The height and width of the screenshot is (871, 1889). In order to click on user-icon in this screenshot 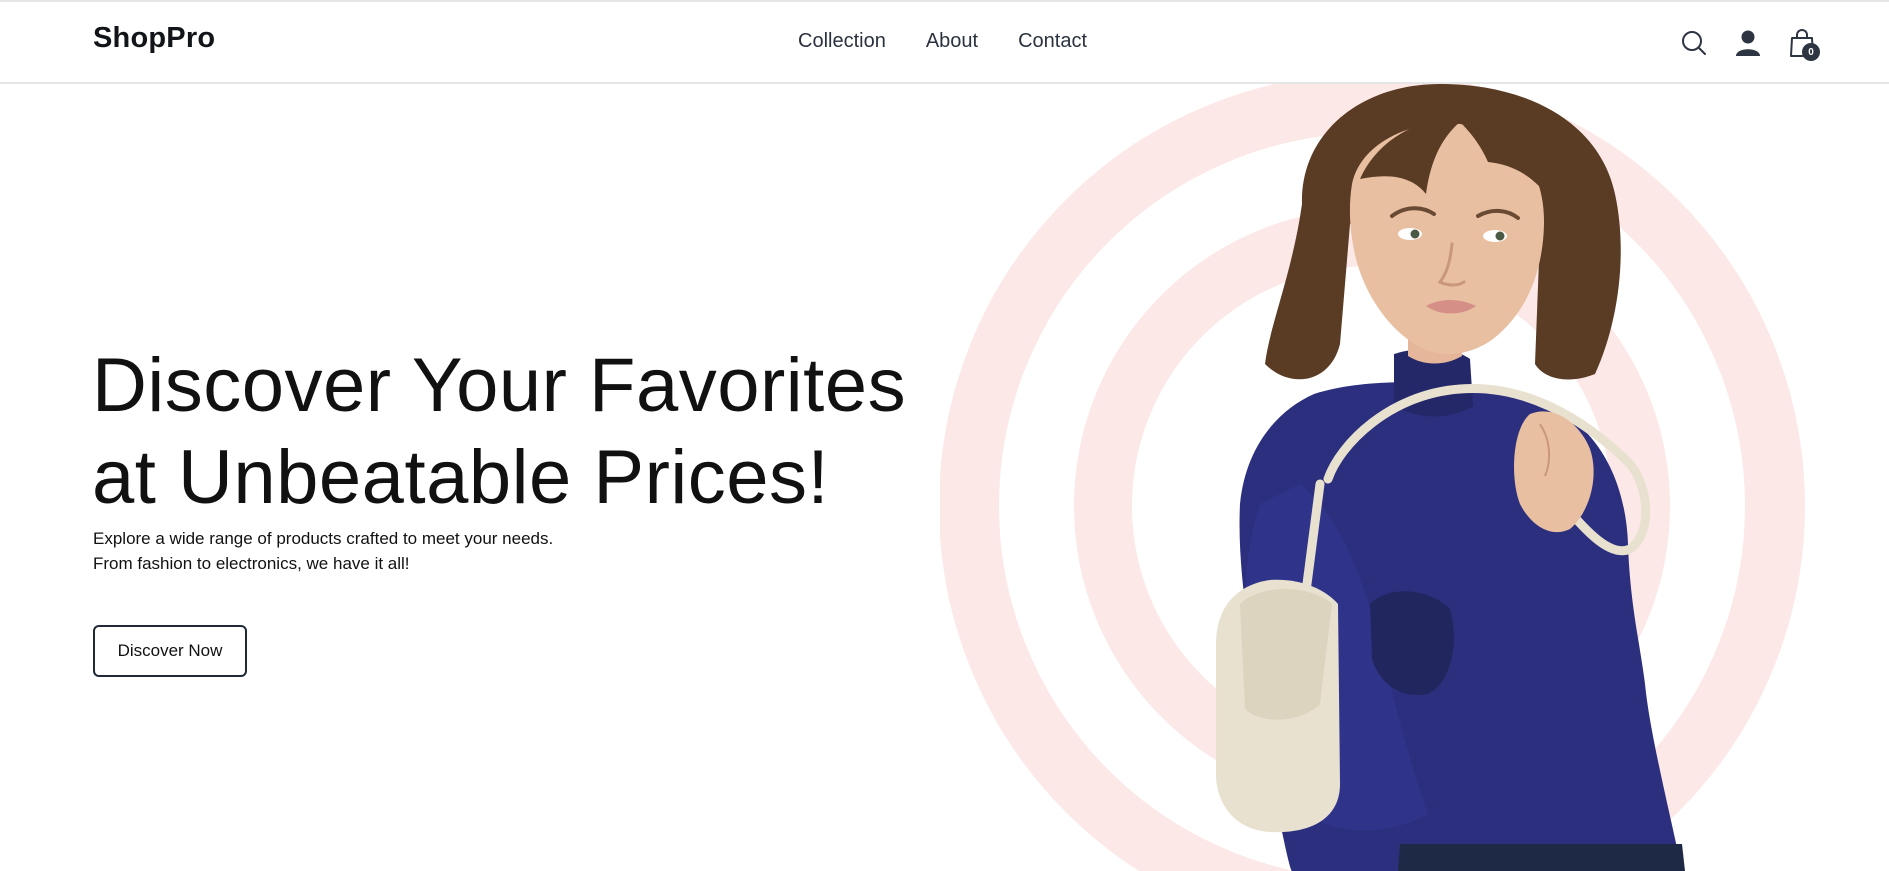, I will do `click(1748, 43)`.